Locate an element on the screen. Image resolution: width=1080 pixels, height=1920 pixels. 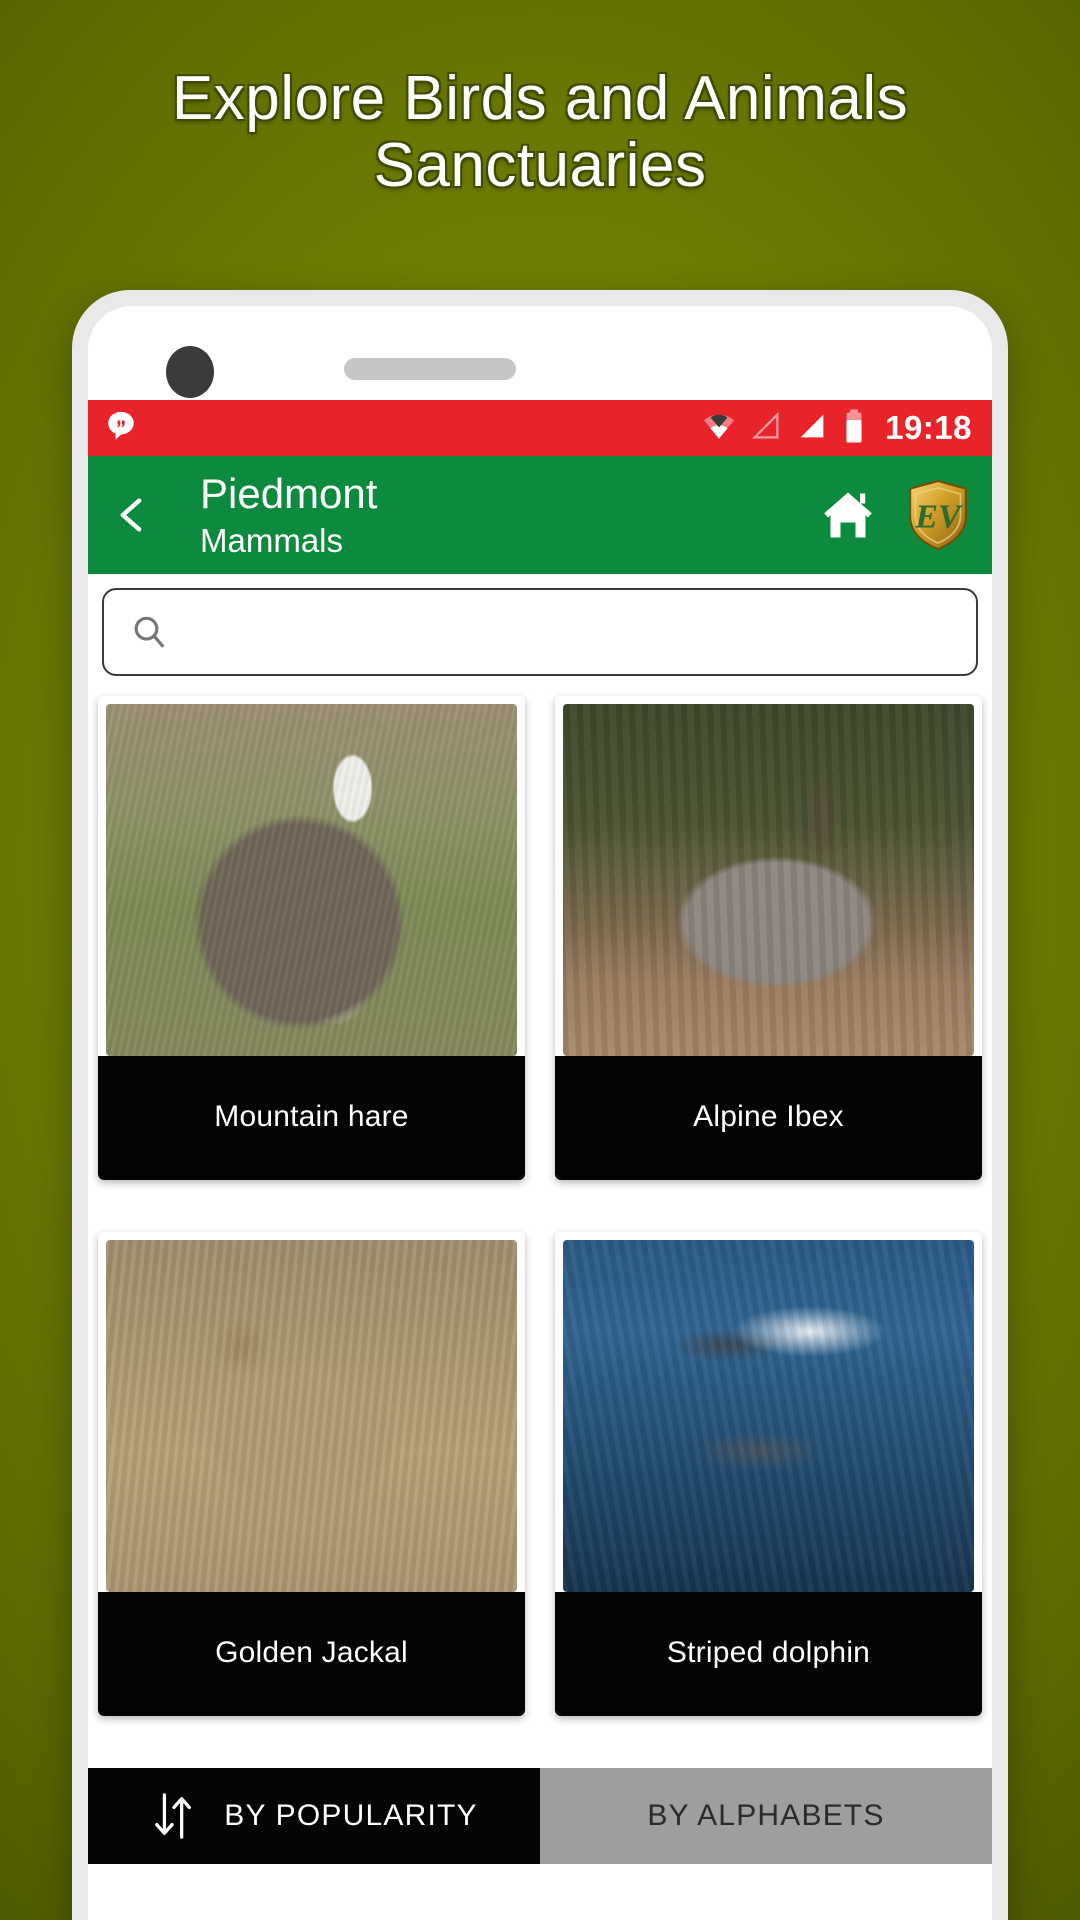
promo-headline: Explore Birds and Animals Sanctuaries is located at coordinates (540, 132).